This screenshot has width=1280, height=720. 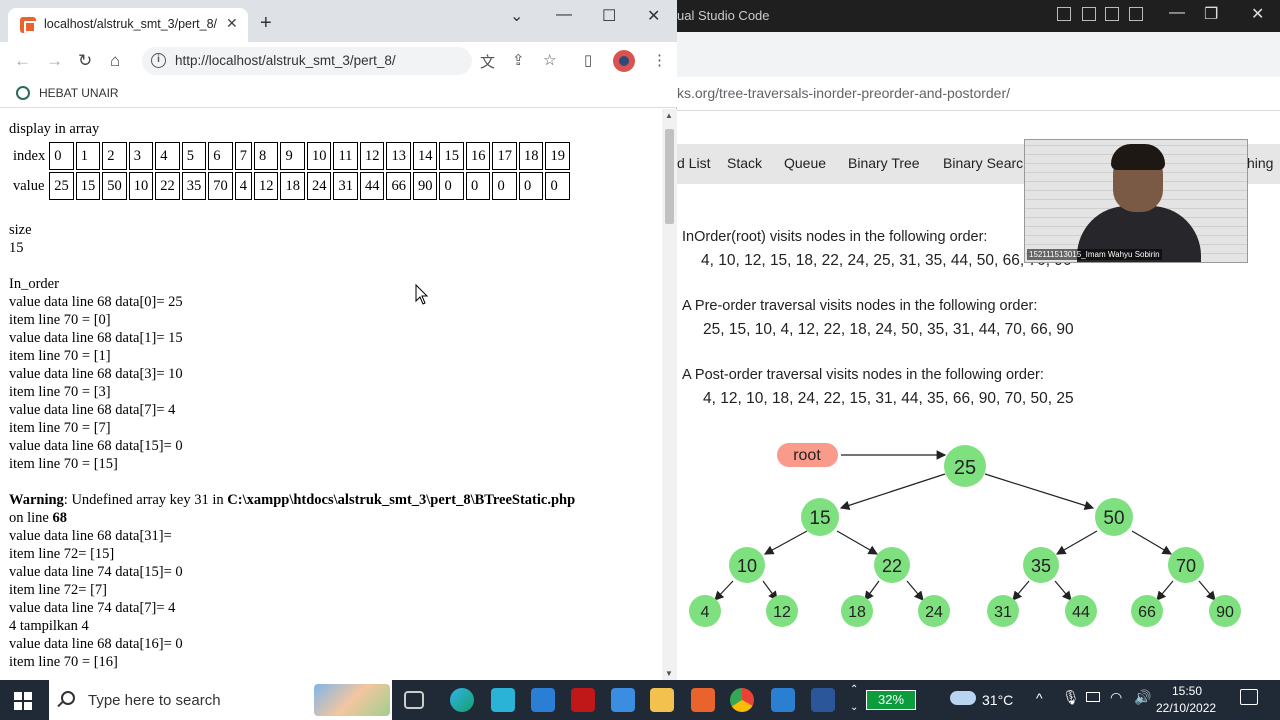 What do you see at coordinates (693, 163) in the screenshot?
I see `nav-item: d List` at bounding box center [693, 163].